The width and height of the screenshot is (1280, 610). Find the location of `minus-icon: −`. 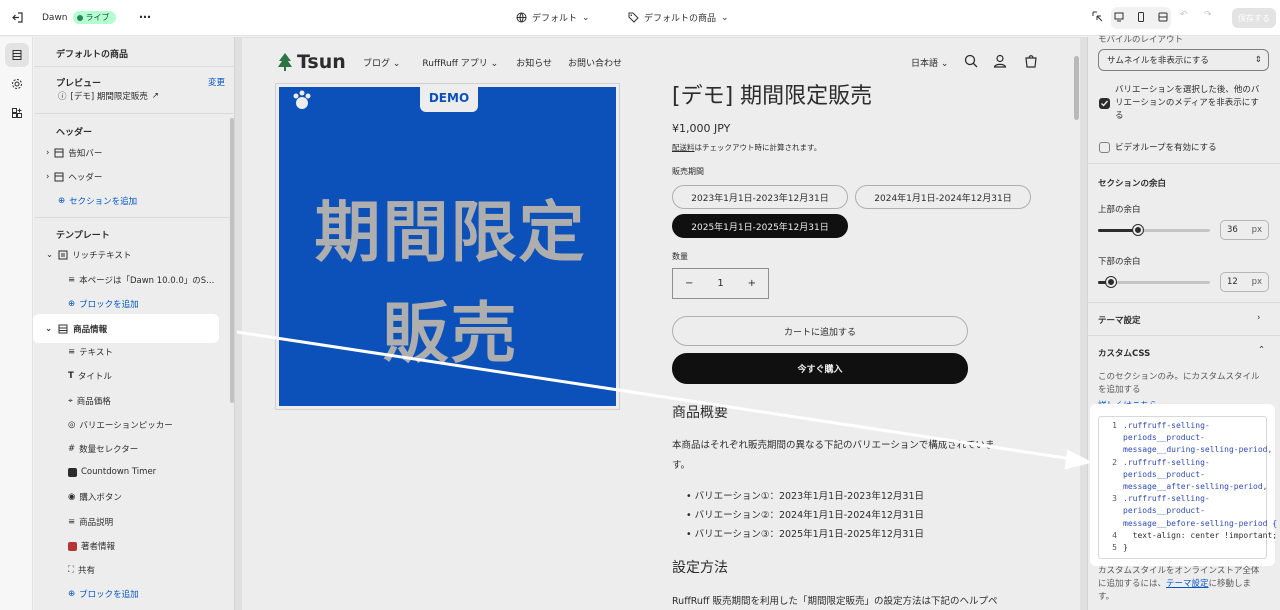

minus-icon: − is located at coordinates (689, 283).